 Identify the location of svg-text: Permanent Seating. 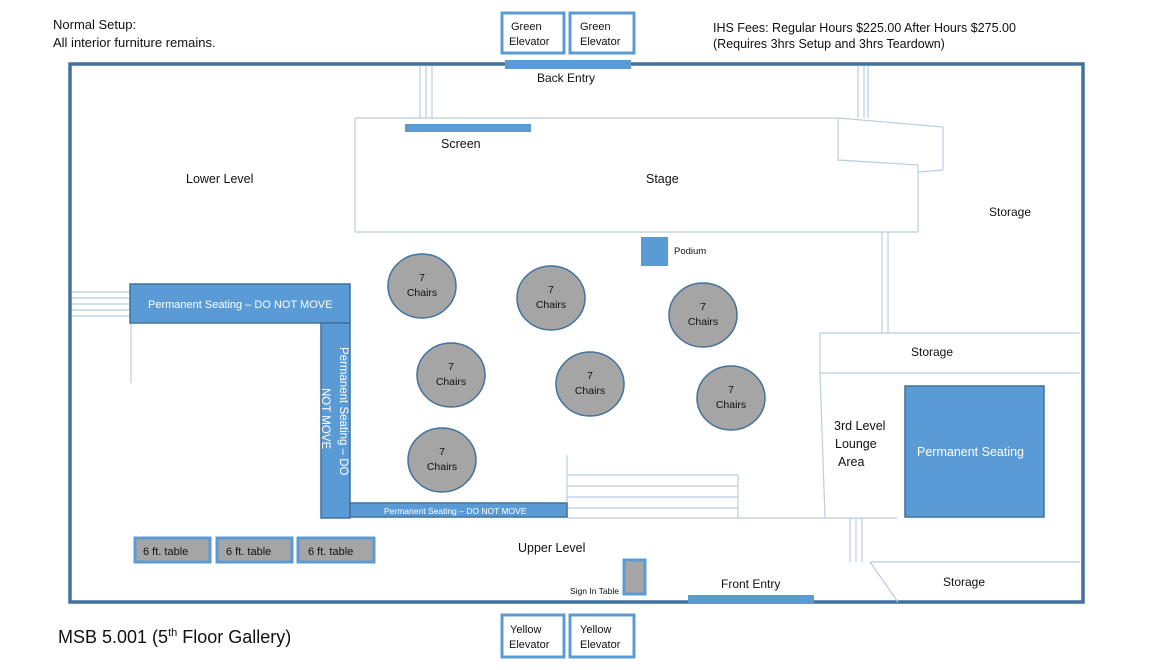
(970, 452).